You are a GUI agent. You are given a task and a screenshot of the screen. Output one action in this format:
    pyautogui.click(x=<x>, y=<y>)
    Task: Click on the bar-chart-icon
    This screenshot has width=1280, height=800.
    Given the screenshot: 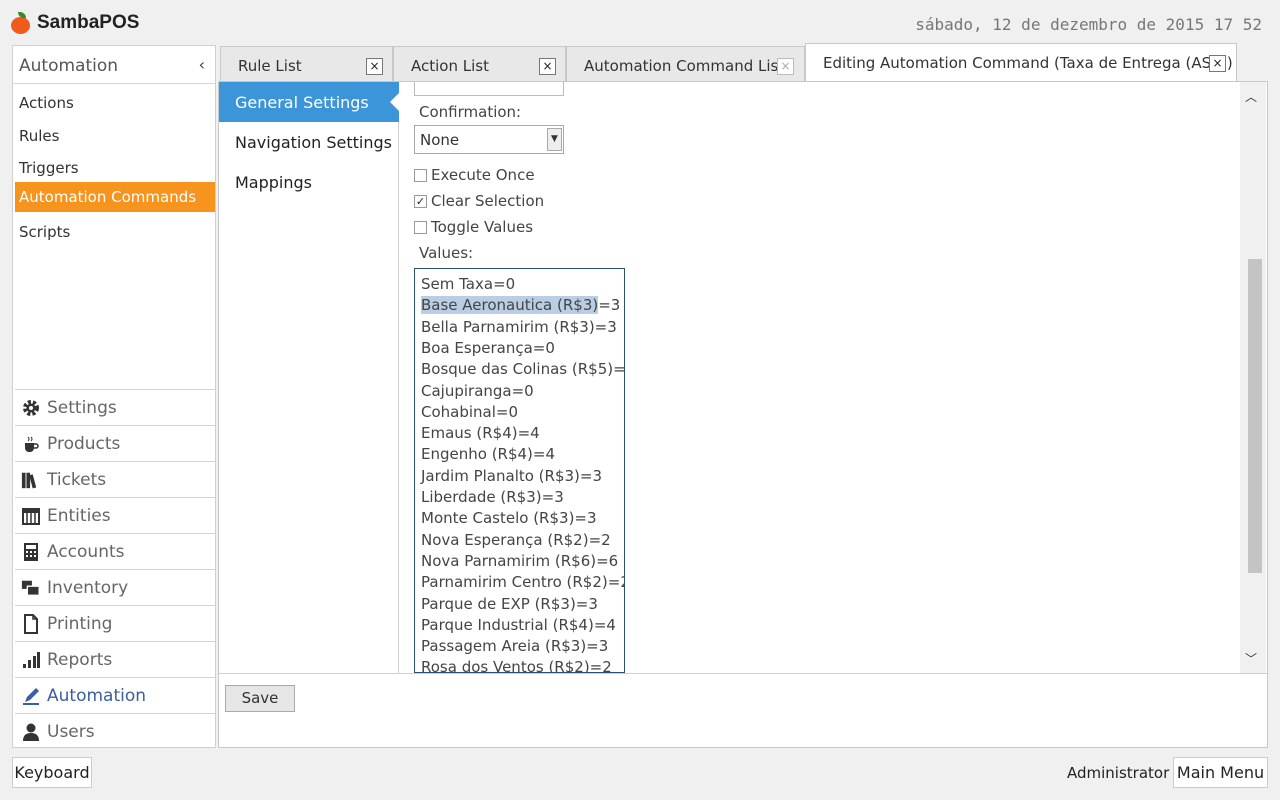 What is the action you would take?
    pyautogui.click(x=31, y=660)
    